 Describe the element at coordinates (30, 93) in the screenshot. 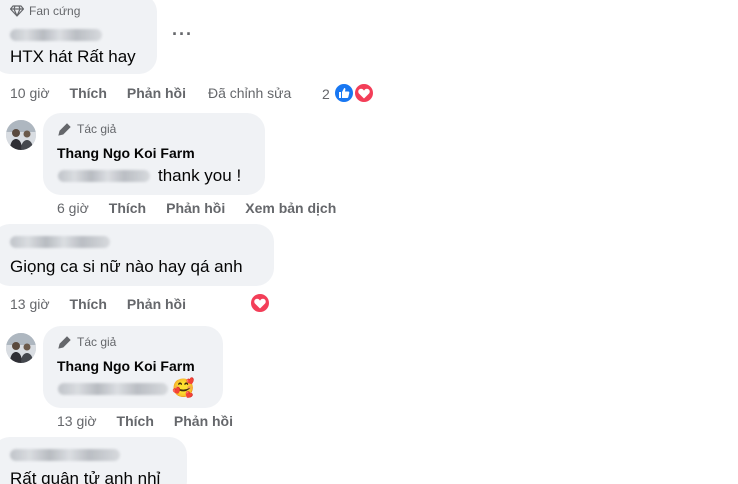

I see `comment-time: 10 giờ` at that location.